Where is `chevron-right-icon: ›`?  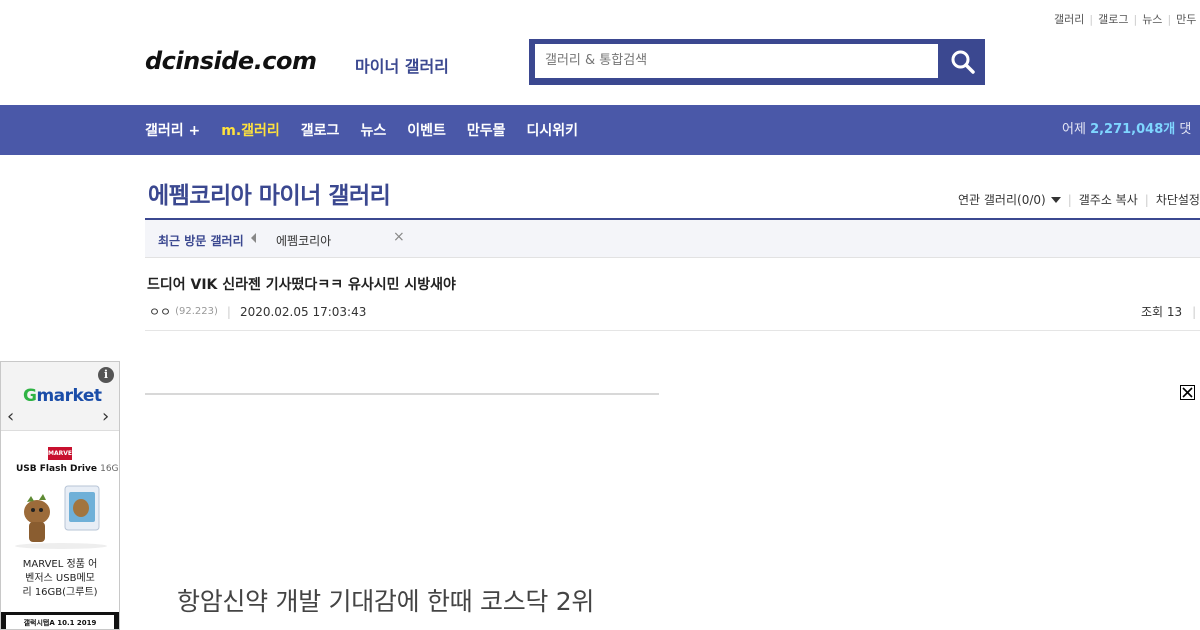
chevron-right-icon: › is located at coordinates (105, 416).